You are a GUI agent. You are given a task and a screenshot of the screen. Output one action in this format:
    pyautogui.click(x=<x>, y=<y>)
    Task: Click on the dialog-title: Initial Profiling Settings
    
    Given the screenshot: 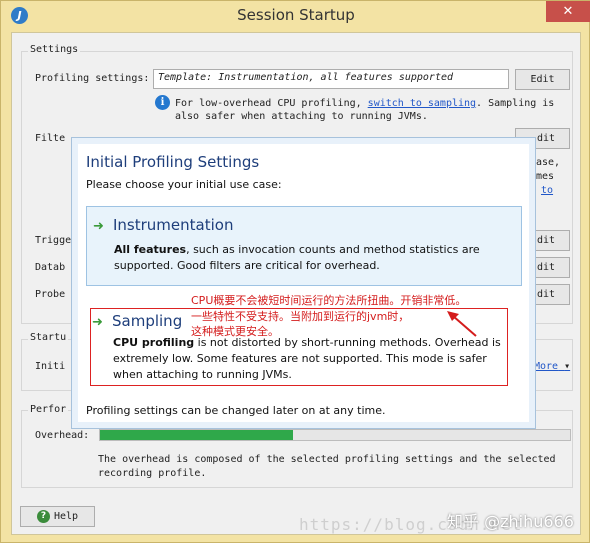 What is the action you would take?
    pyautogui.click(x=173, y=162)
    